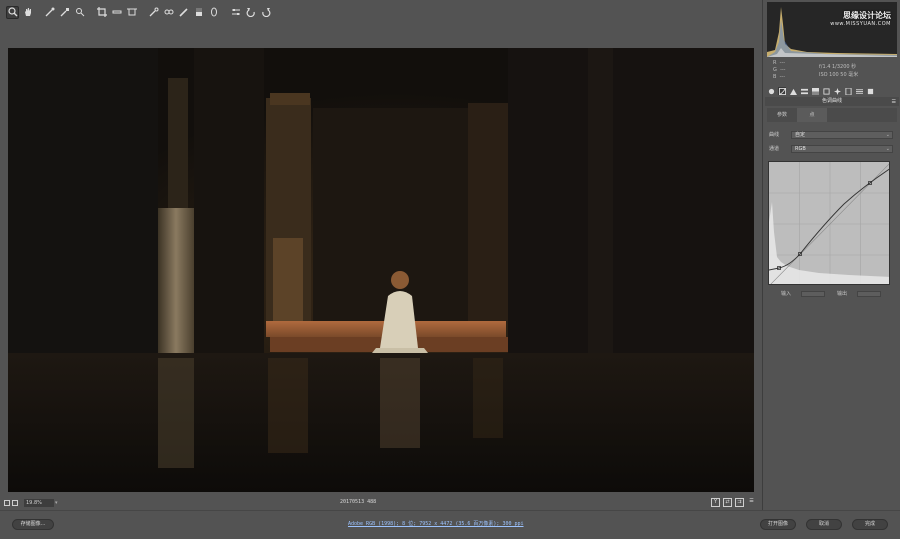 The width and height of the screenshot is (900, 539). Describe the element at coordinates (782, 77) in the screenshot. I see `b-value: ---` at that location.